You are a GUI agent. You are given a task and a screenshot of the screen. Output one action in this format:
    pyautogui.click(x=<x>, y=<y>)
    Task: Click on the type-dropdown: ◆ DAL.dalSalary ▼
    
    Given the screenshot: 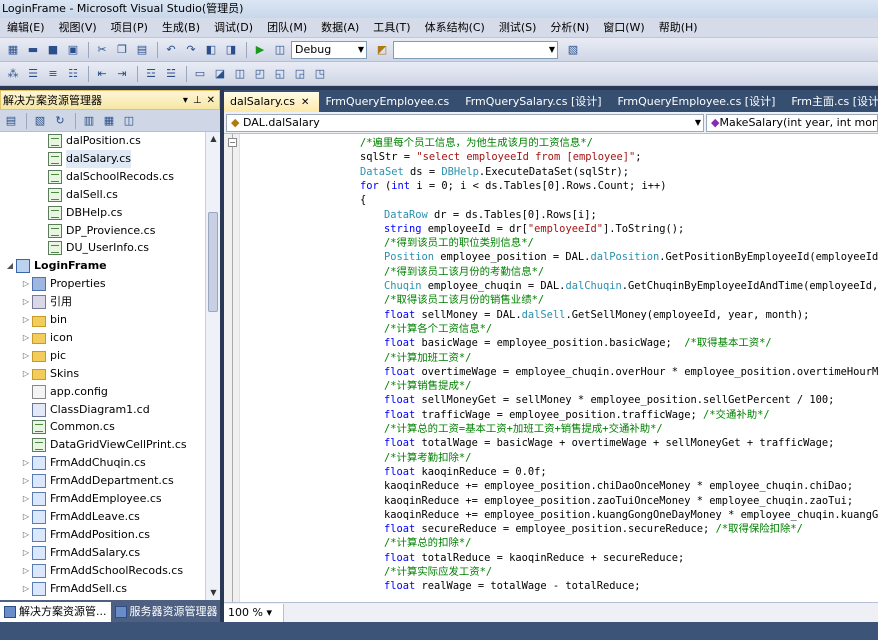 What is the action you would take?
    pyautogui.click(x=465, y=122)
    